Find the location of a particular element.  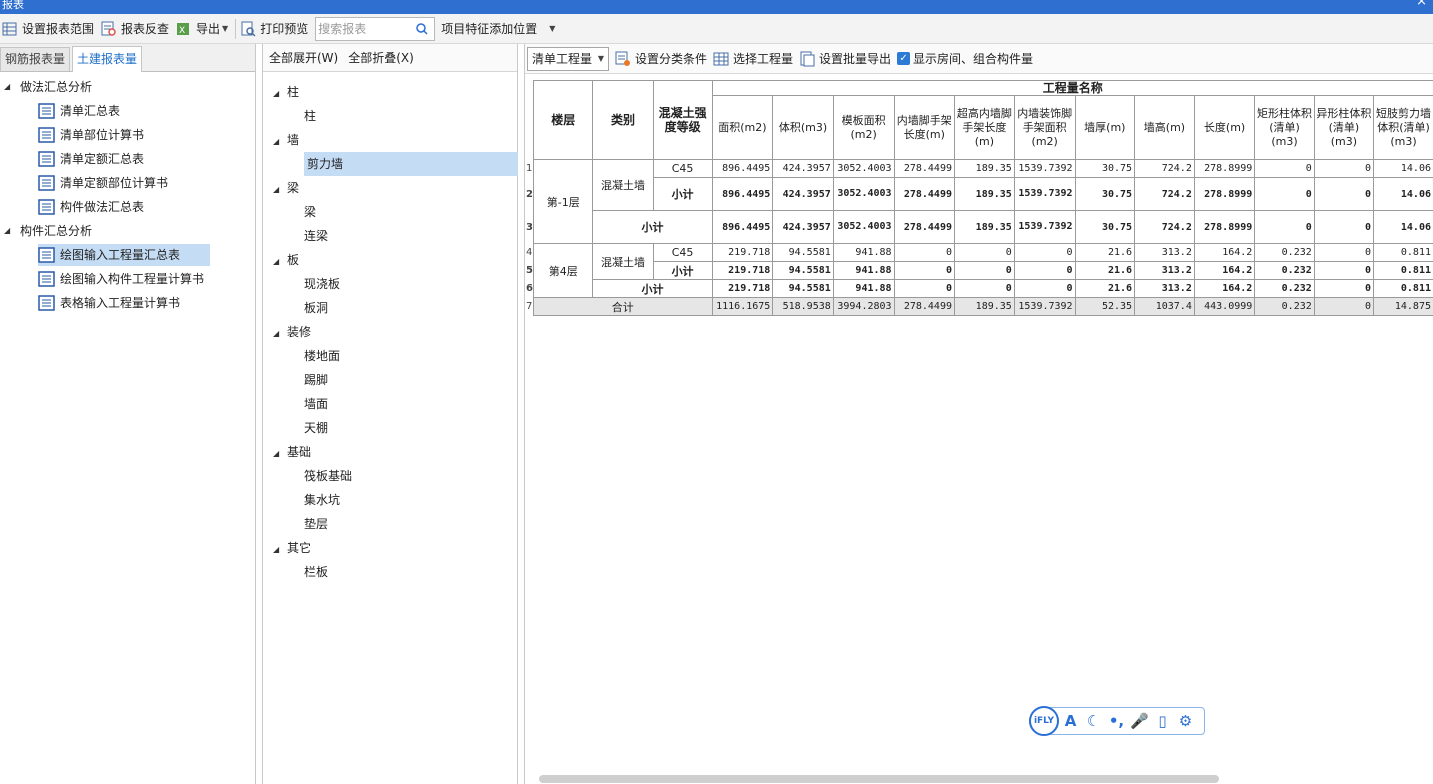

column-header: 面积(m2) is located at coordinates (742, 127).